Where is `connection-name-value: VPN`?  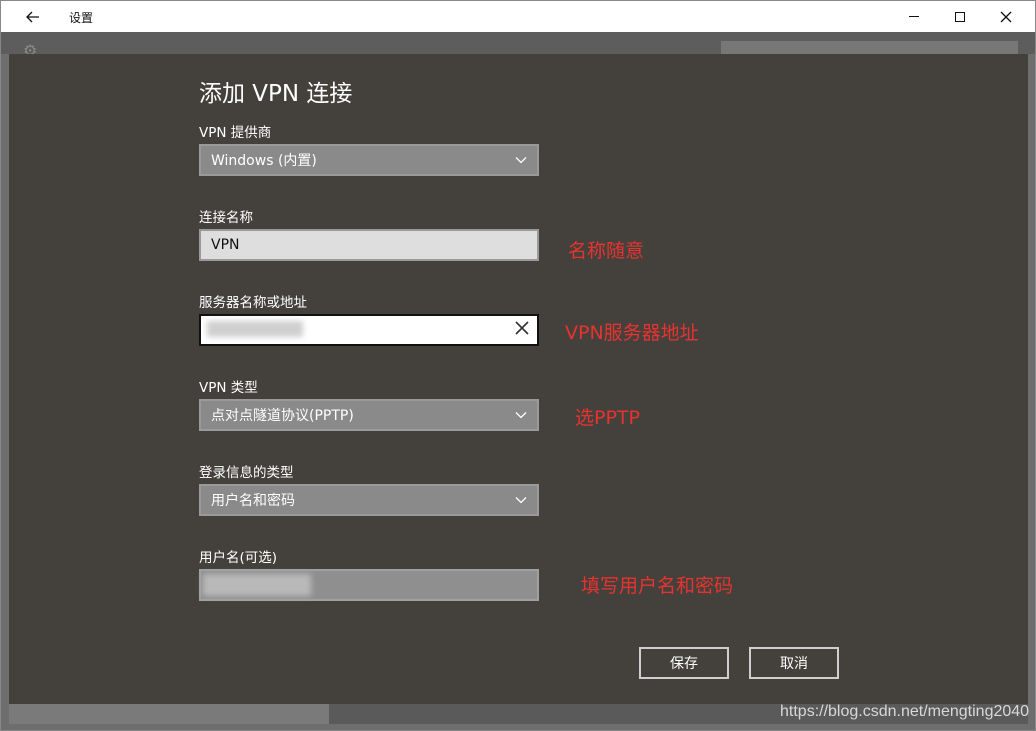
connection-name-value: VPN is located at coordinates (225, 245).